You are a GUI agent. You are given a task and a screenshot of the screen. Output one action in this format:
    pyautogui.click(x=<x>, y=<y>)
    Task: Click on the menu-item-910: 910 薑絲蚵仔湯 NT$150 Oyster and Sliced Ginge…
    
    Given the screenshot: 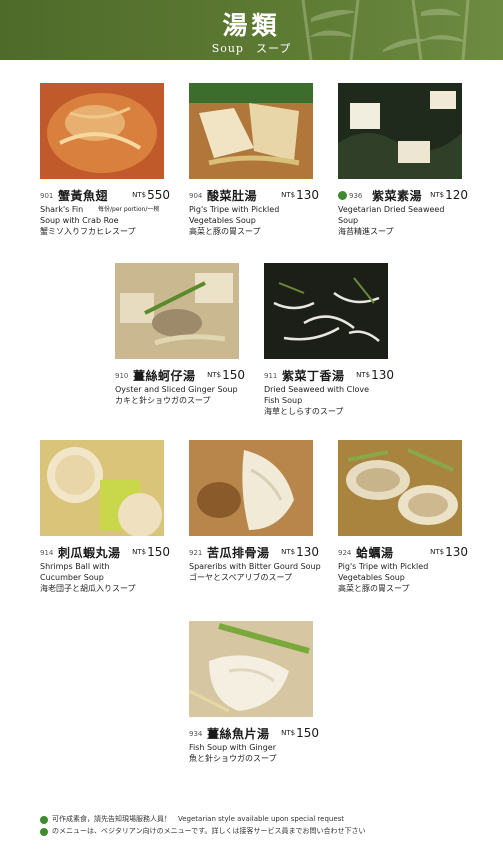 What is the action you would take?
    pyautogui.click(x=180, y=334)
    